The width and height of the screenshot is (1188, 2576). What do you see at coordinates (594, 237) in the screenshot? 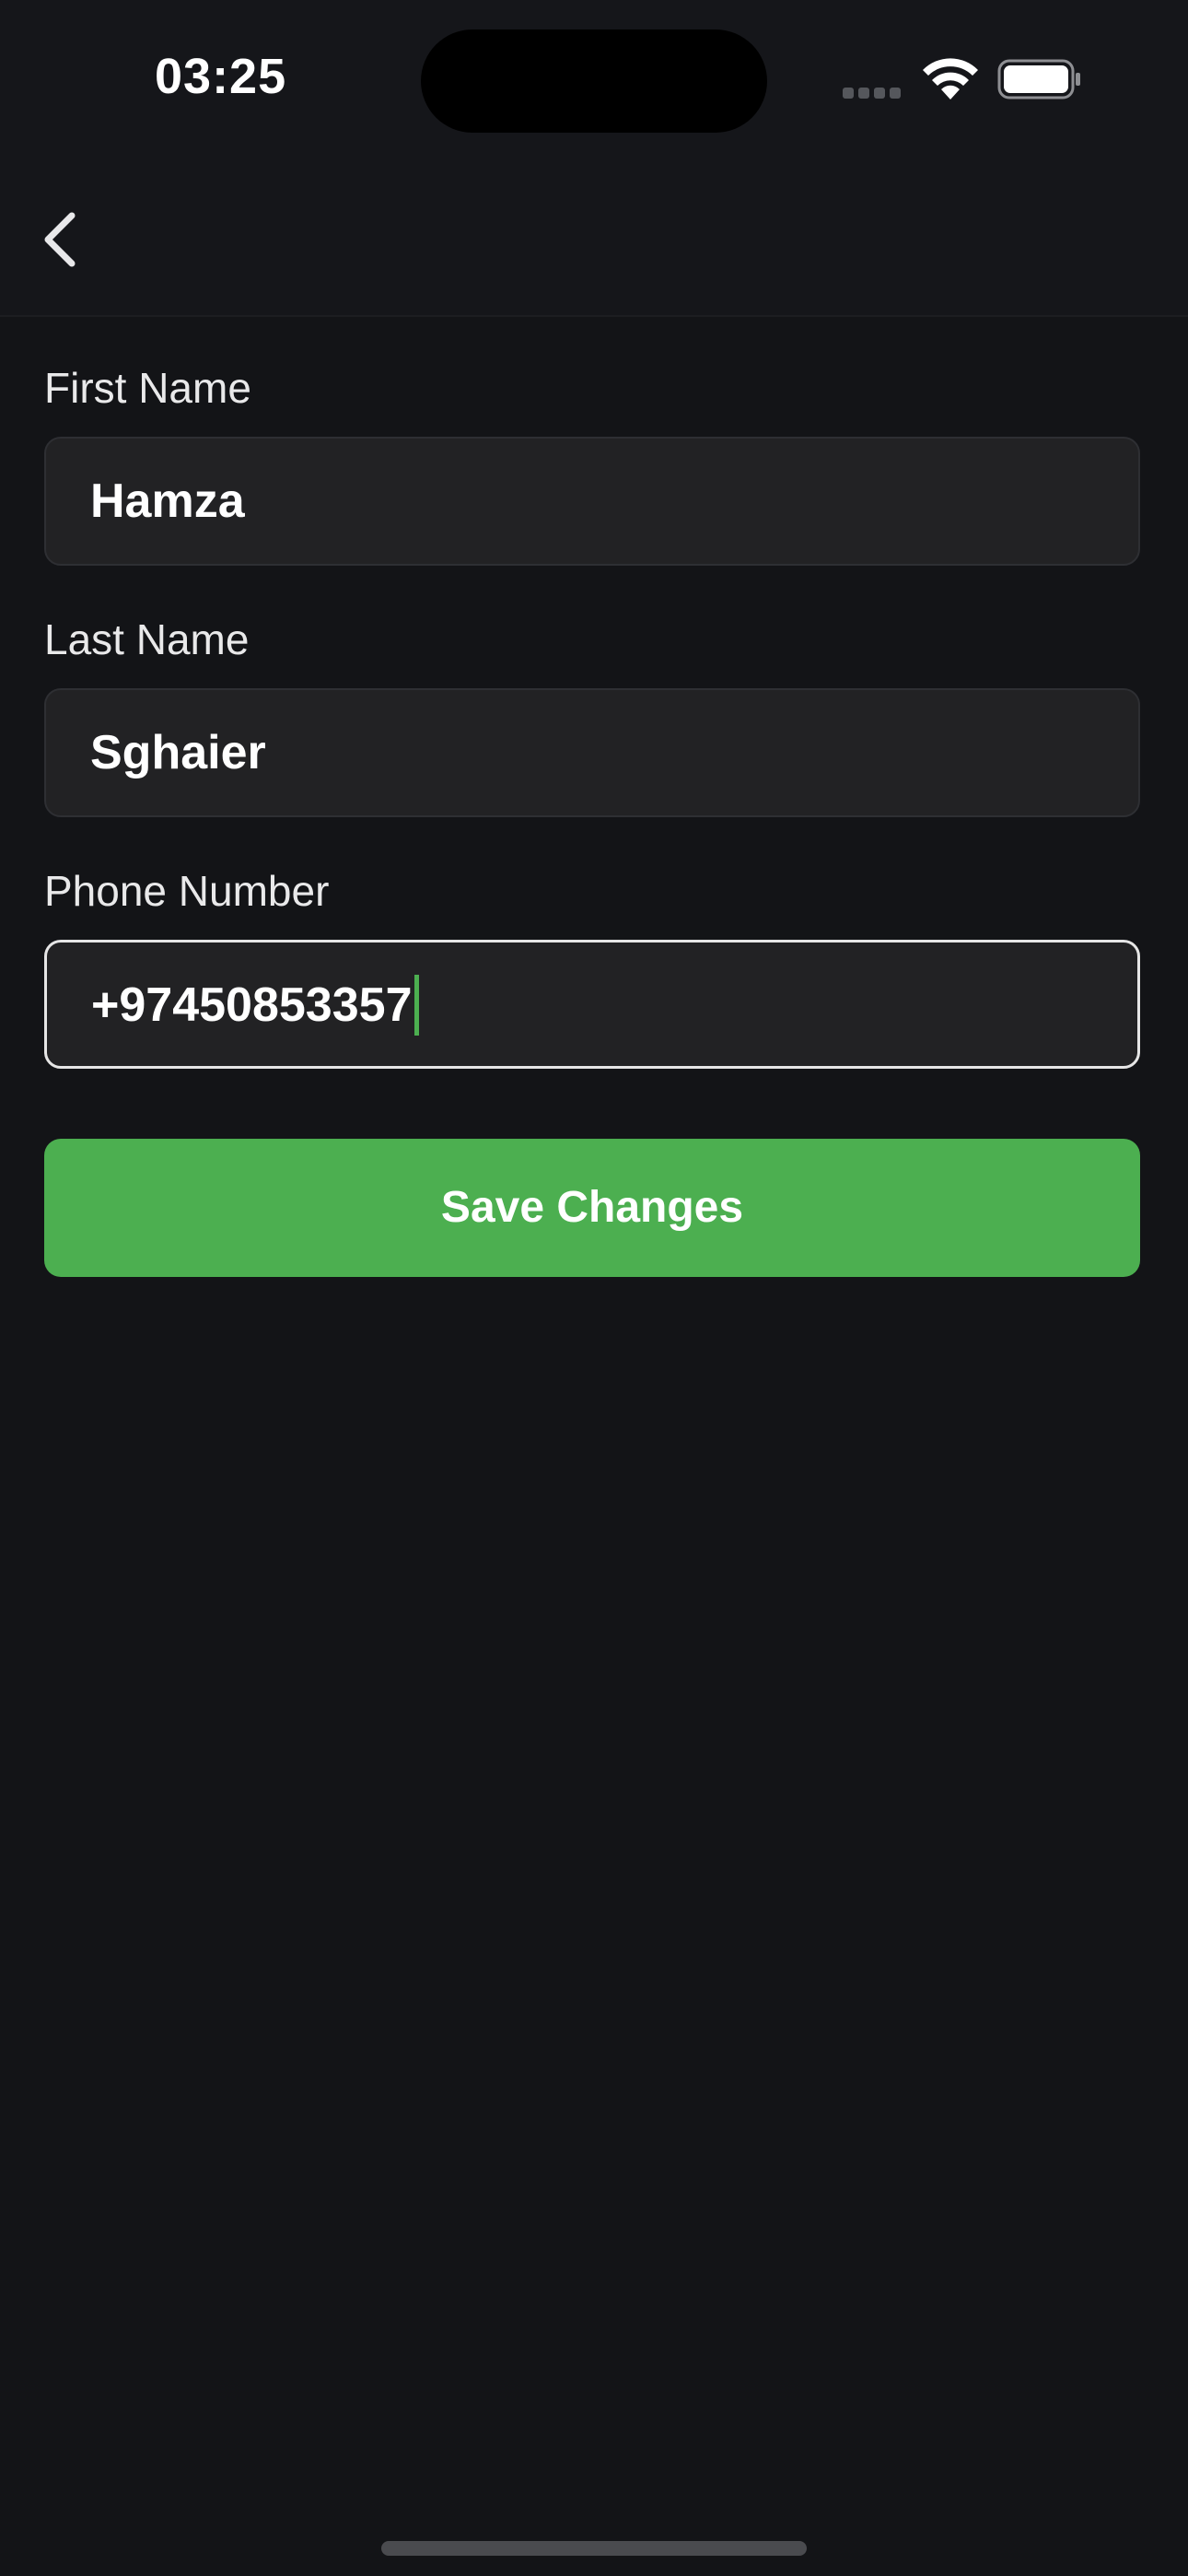
I see `navigation-header` at bounding box center [594, 237].